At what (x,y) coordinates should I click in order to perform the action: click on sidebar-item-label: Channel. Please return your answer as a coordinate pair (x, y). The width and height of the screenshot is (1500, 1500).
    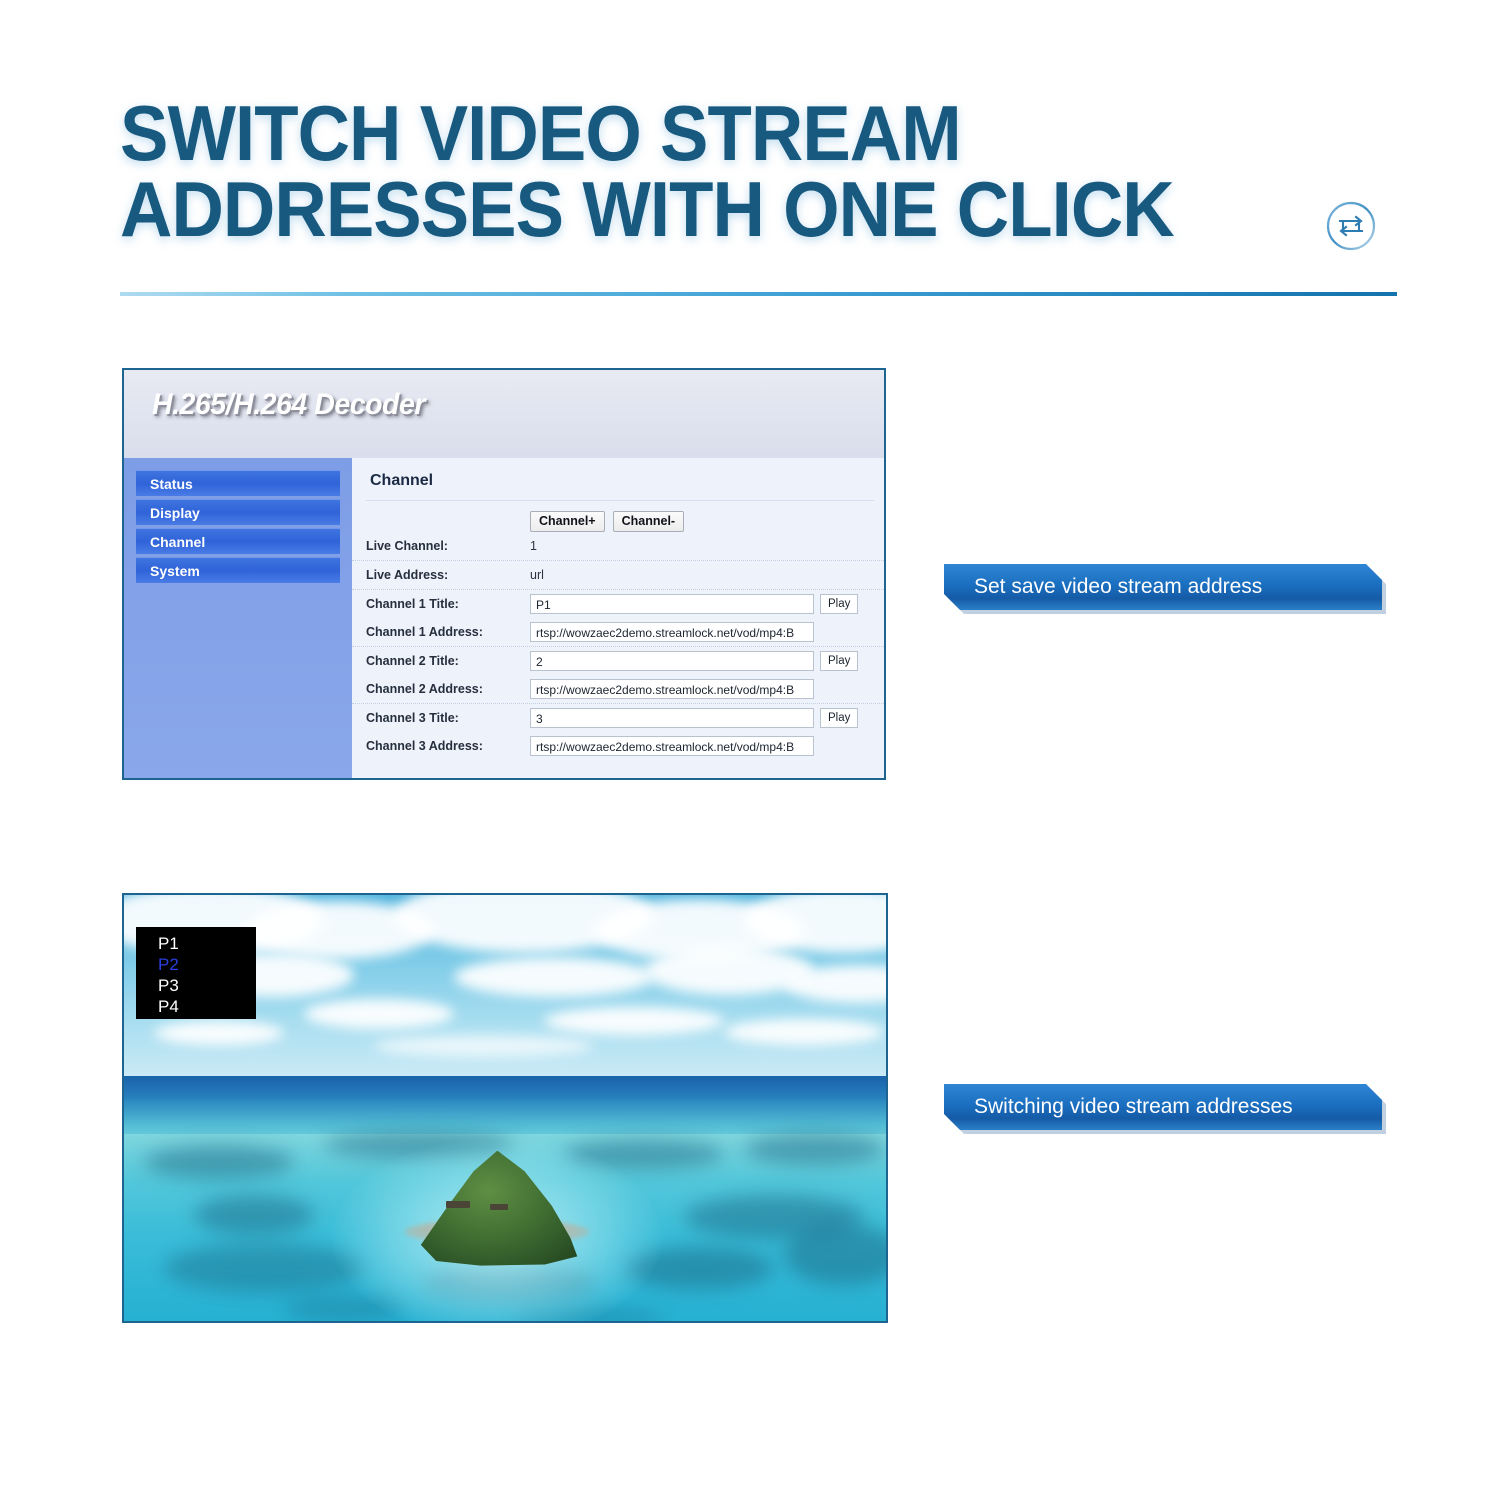
    Looking at the image, I should click on (178, 541).